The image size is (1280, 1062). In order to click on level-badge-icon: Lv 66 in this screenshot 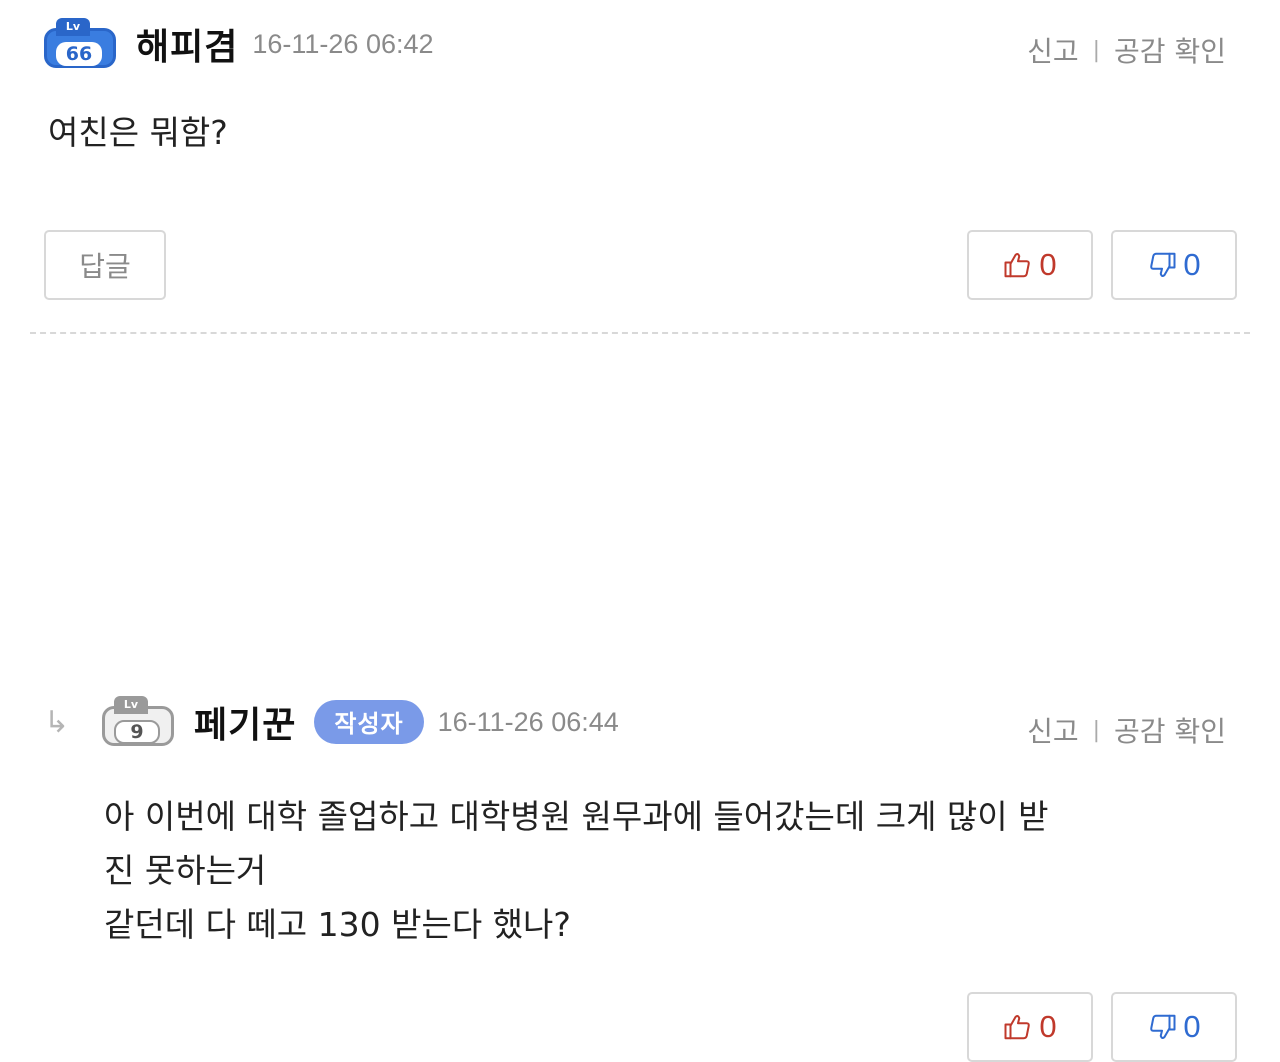, I will do `click(80, 44)`.